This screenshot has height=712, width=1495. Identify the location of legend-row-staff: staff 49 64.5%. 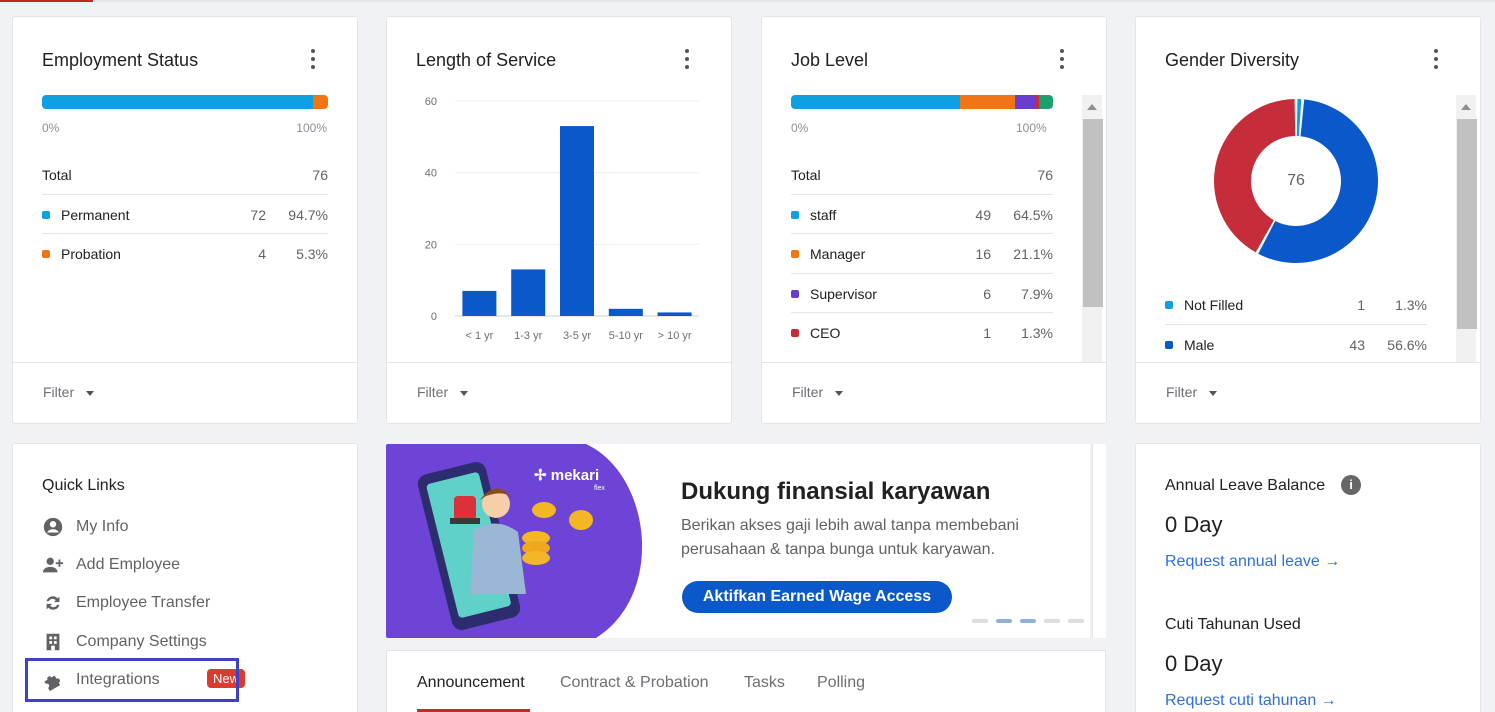
(922, 214).